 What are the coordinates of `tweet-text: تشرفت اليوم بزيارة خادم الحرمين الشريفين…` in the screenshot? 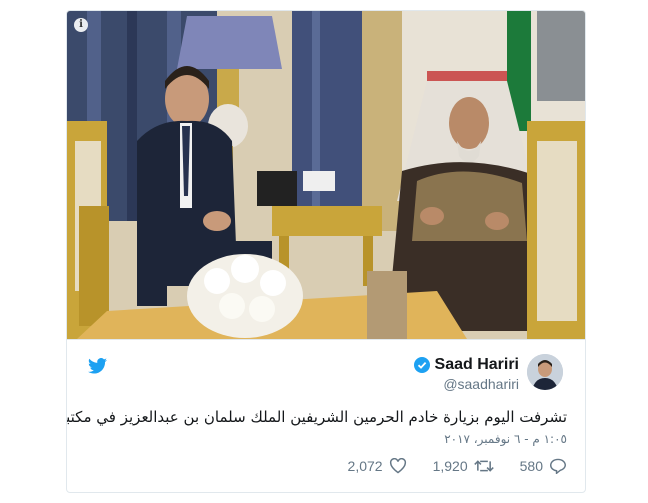 It's located at (316, 417).